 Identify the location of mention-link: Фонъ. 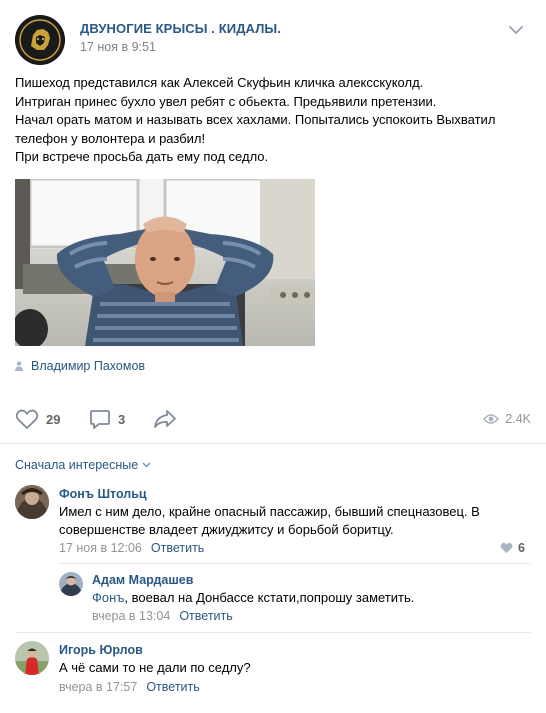
(108, 597).